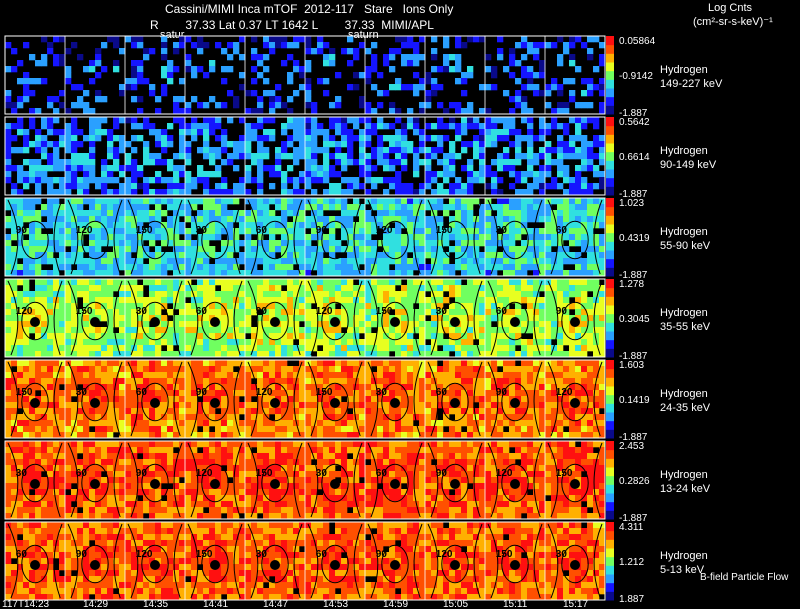  I want to click on colorbar-segment, so click(610, 203).